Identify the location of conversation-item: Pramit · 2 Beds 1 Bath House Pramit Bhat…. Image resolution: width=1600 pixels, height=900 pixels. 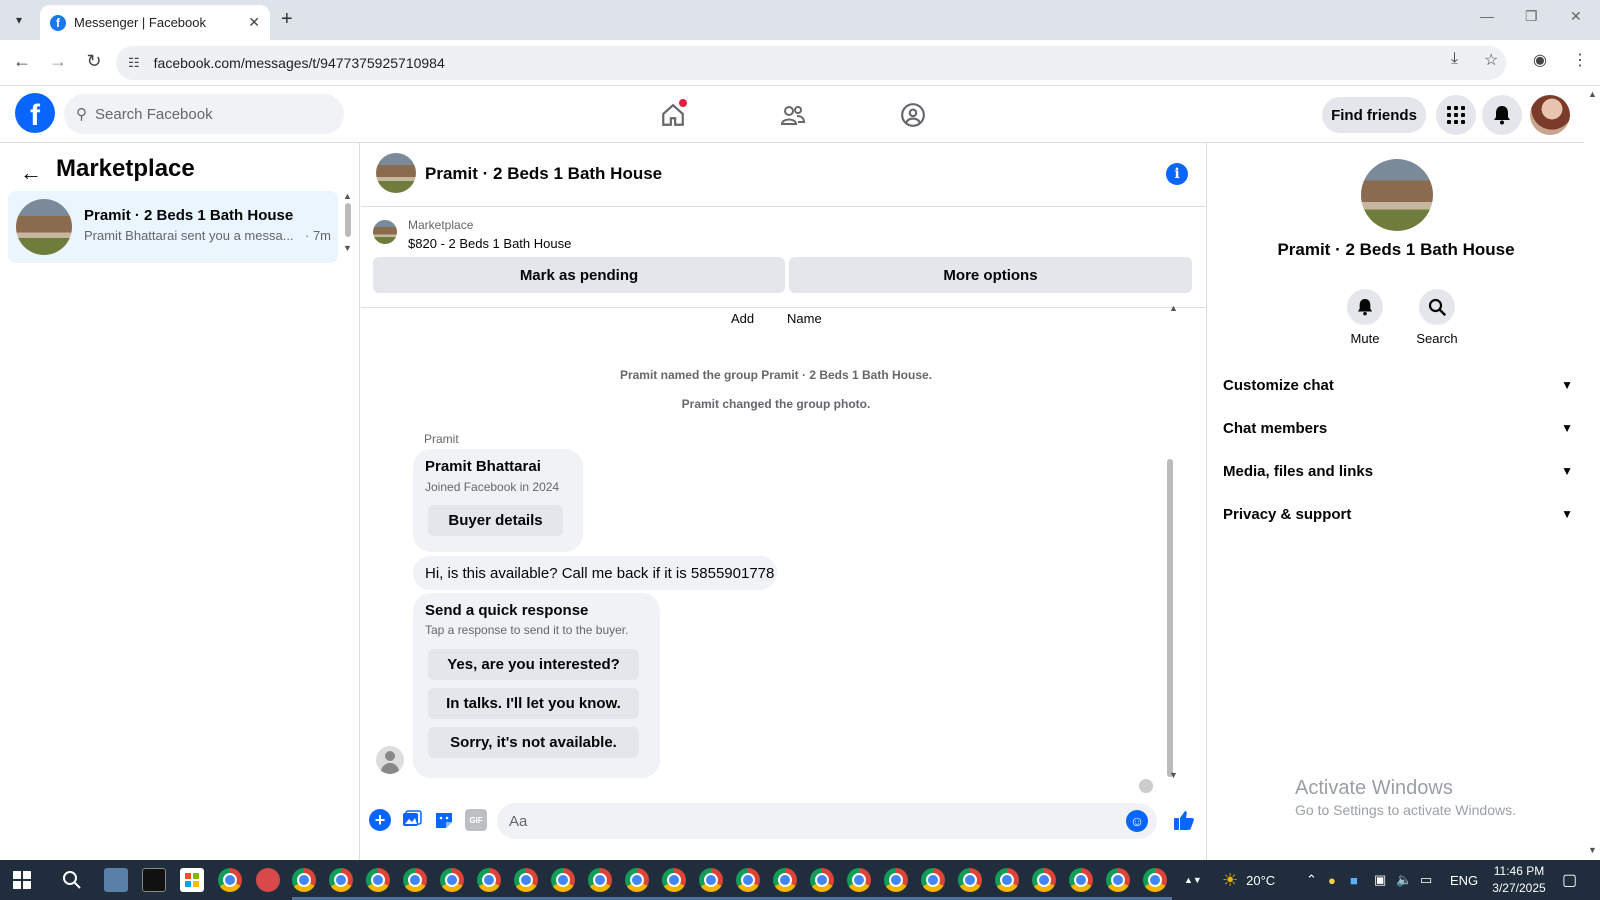
(173, 227).